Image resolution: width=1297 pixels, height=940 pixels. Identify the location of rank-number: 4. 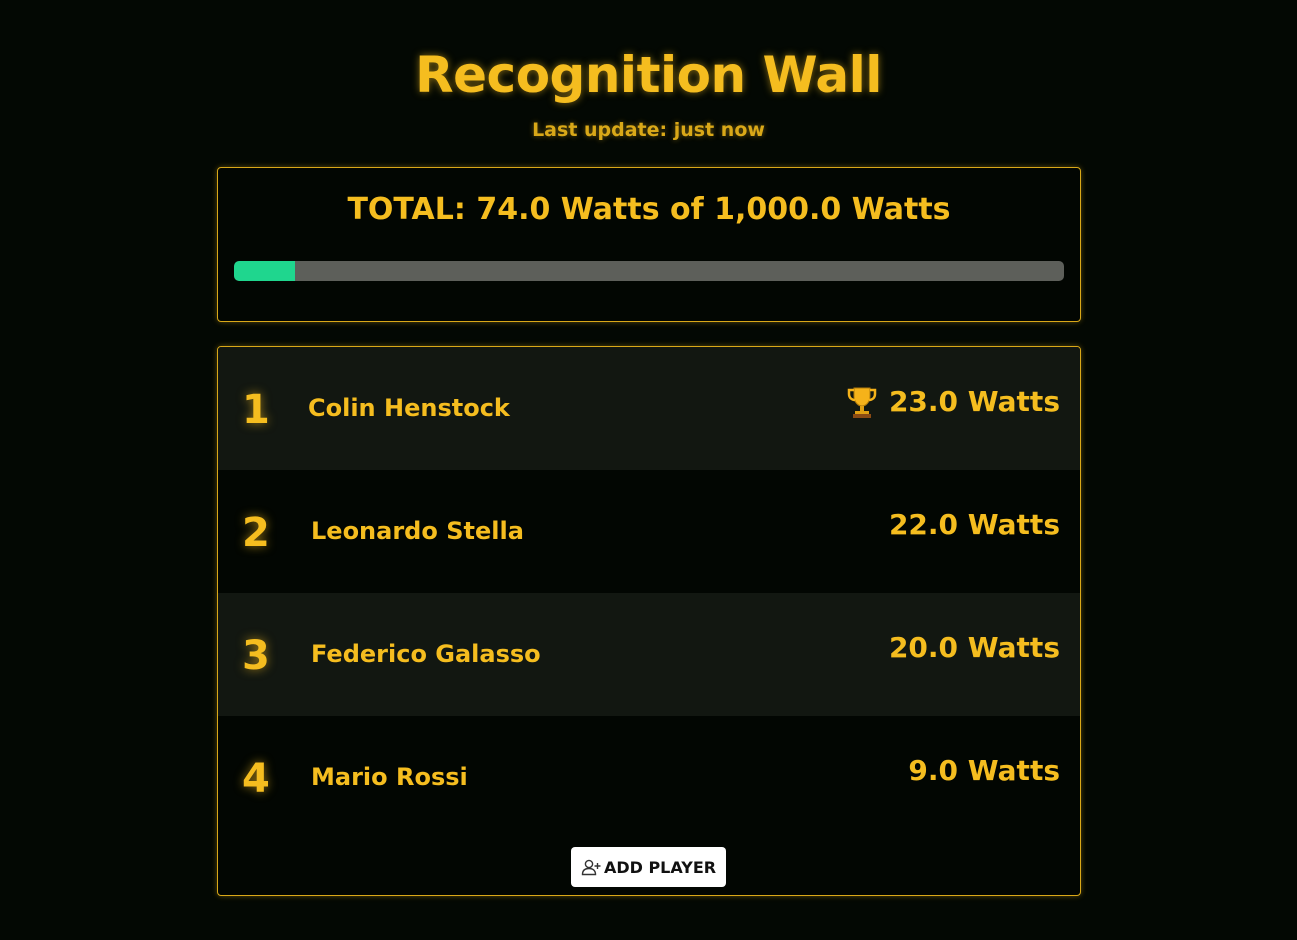
(256, 779).